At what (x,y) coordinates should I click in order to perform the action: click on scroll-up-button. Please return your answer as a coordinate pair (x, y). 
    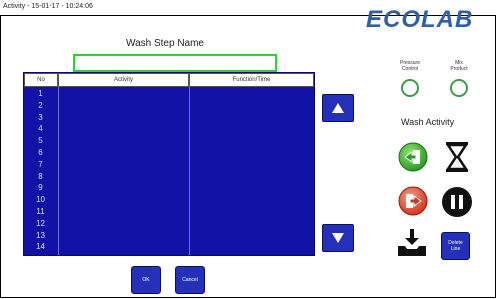
    Looking at the image, I should click on (338, 108).